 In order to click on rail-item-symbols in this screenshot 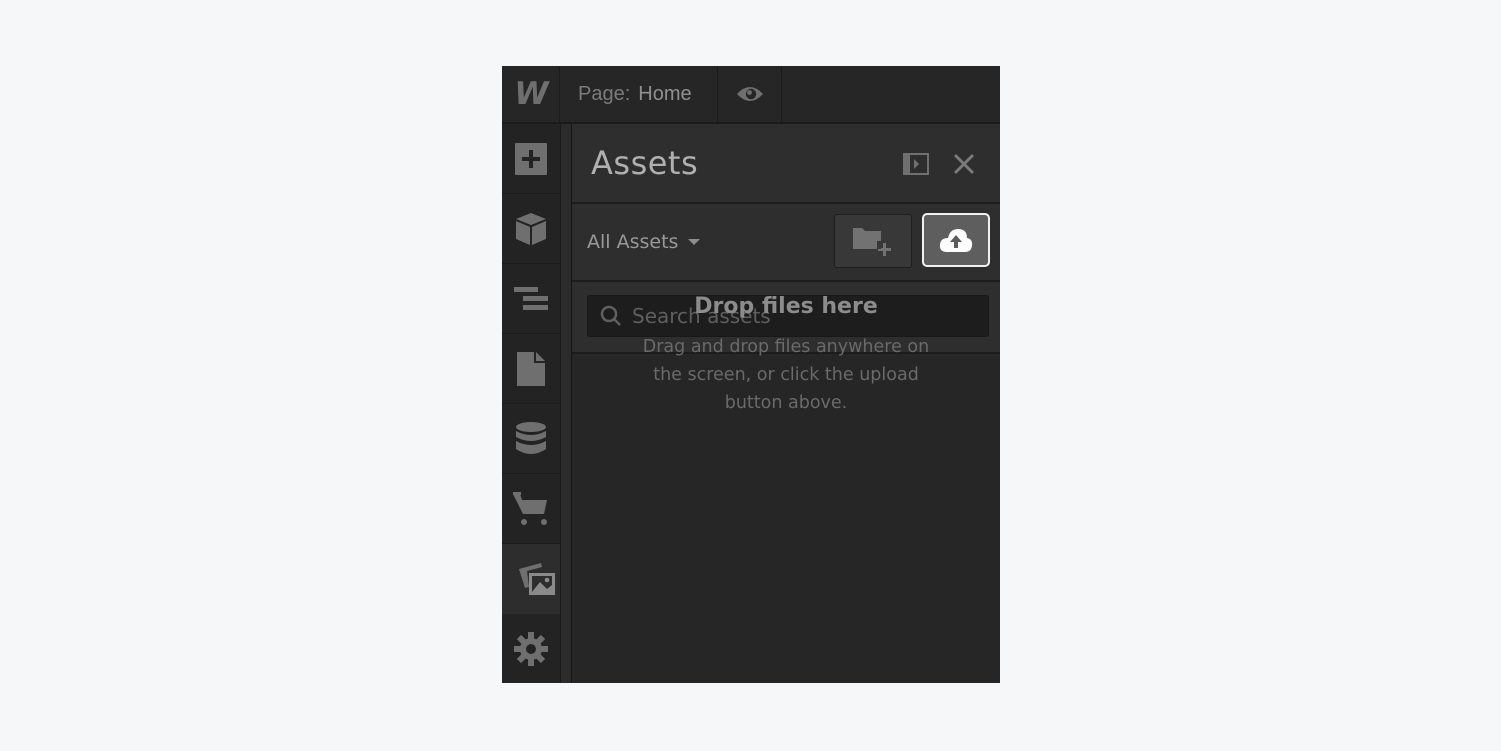, I will do `click(531, 229)`.